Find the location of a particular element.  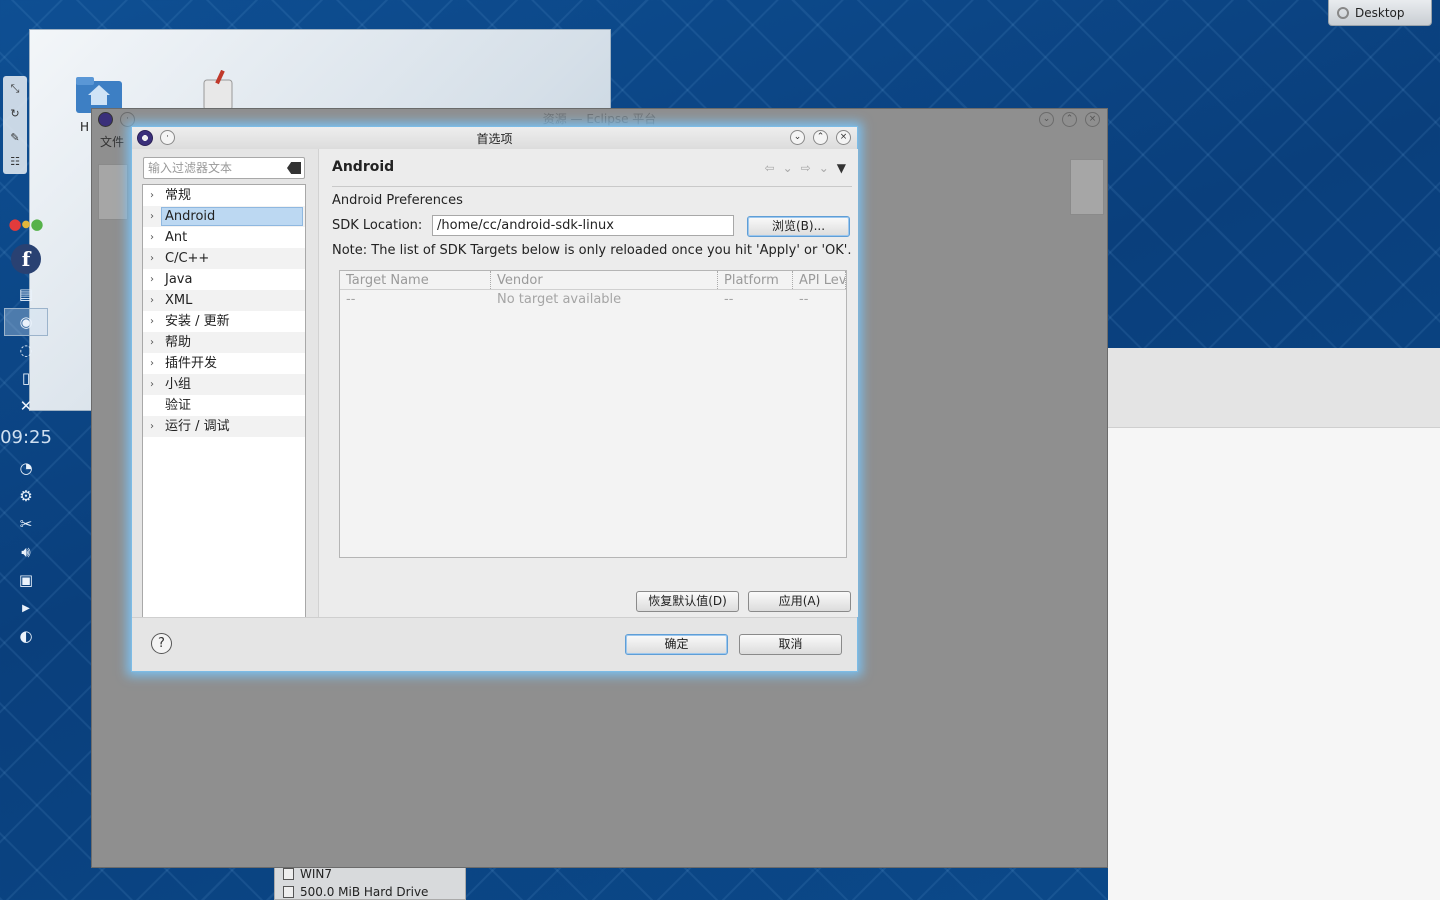

table-row: -- No target available -- -- is located at coordinates (593, 300).